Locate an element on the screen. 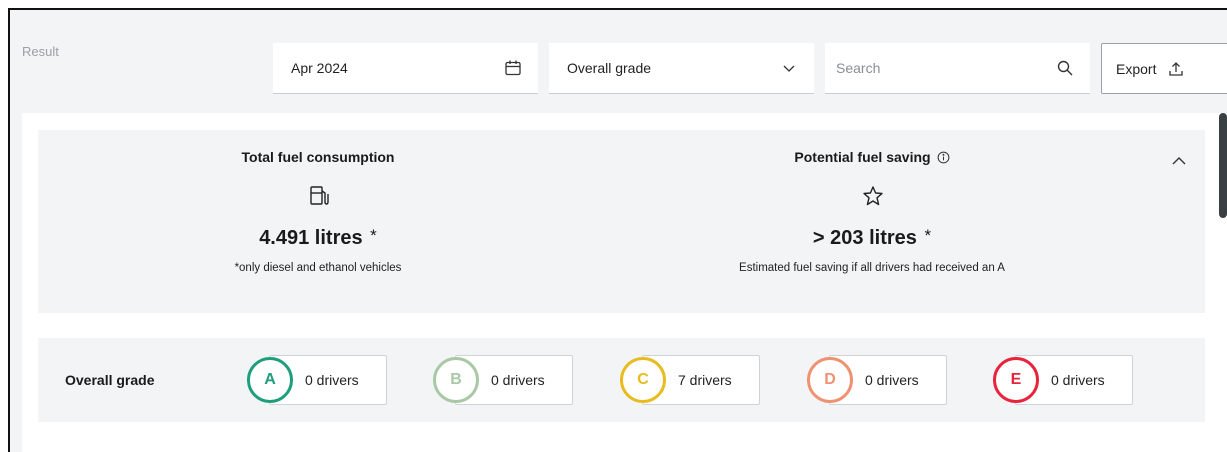 The image size is (1227, 452). chevron-up-icon is located at coordinates (1179, 161).